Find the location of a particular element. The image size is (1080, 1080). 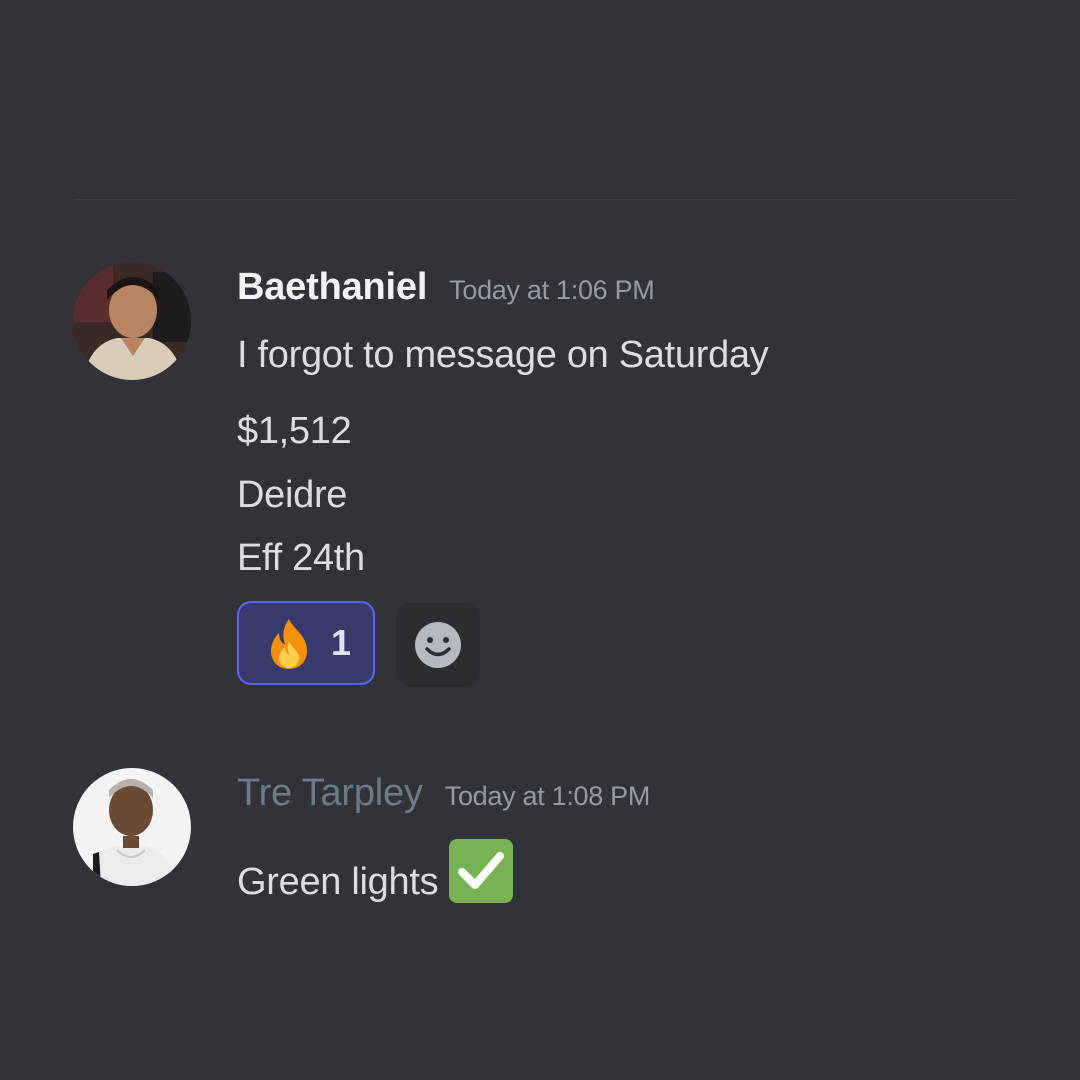

message-header: Baethaniel Today at 1:06 PM is located at coordinates (446, 291).